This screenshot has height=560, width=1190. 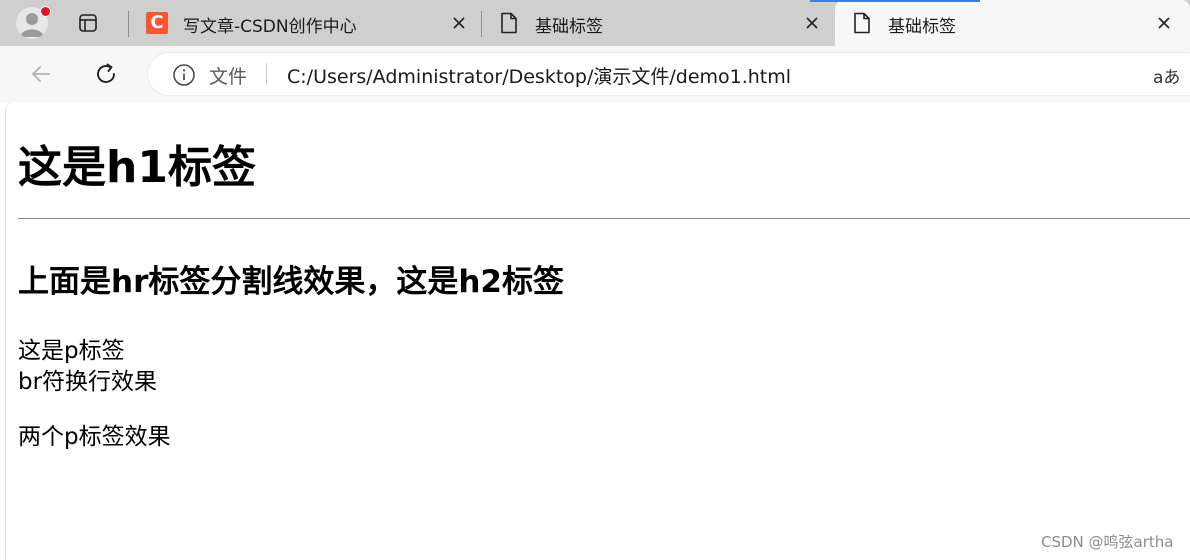 I want to click on notification-dot, so click(x=45, y=11).